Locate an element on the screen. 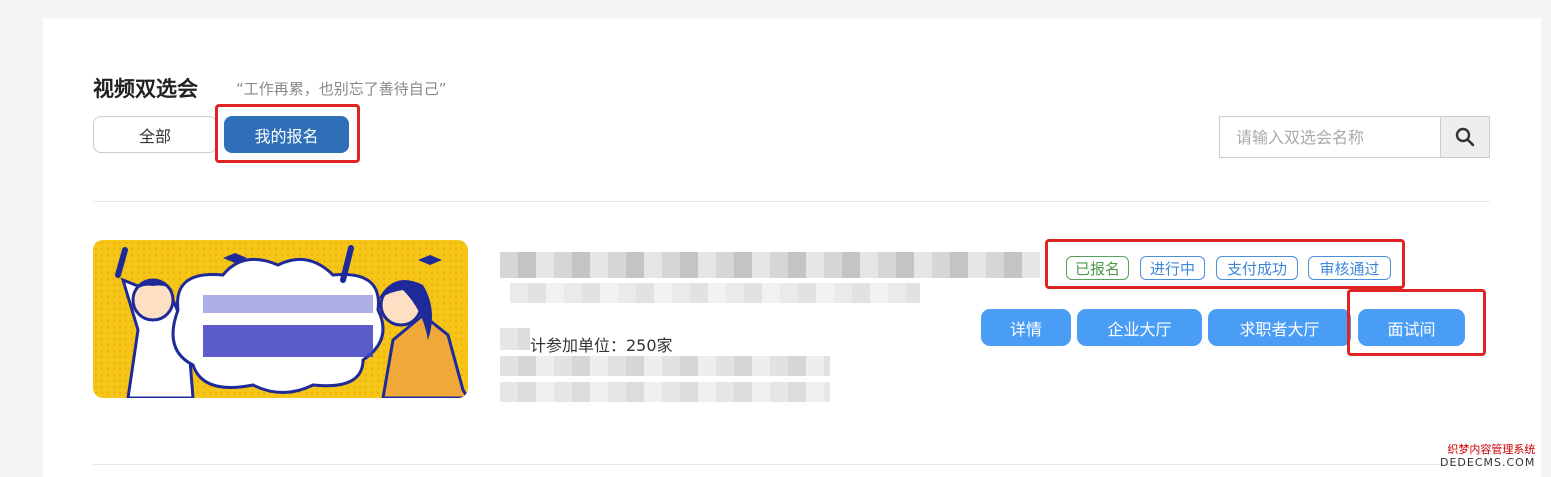  search-bar is located at coordinates (1354, 137).